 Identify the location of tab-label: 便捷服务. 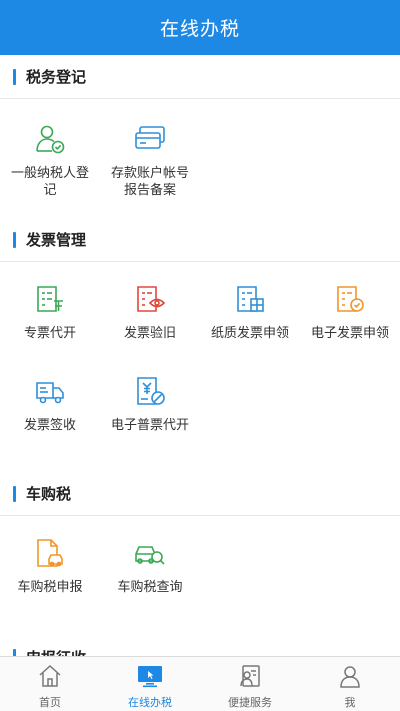
(250, 702).